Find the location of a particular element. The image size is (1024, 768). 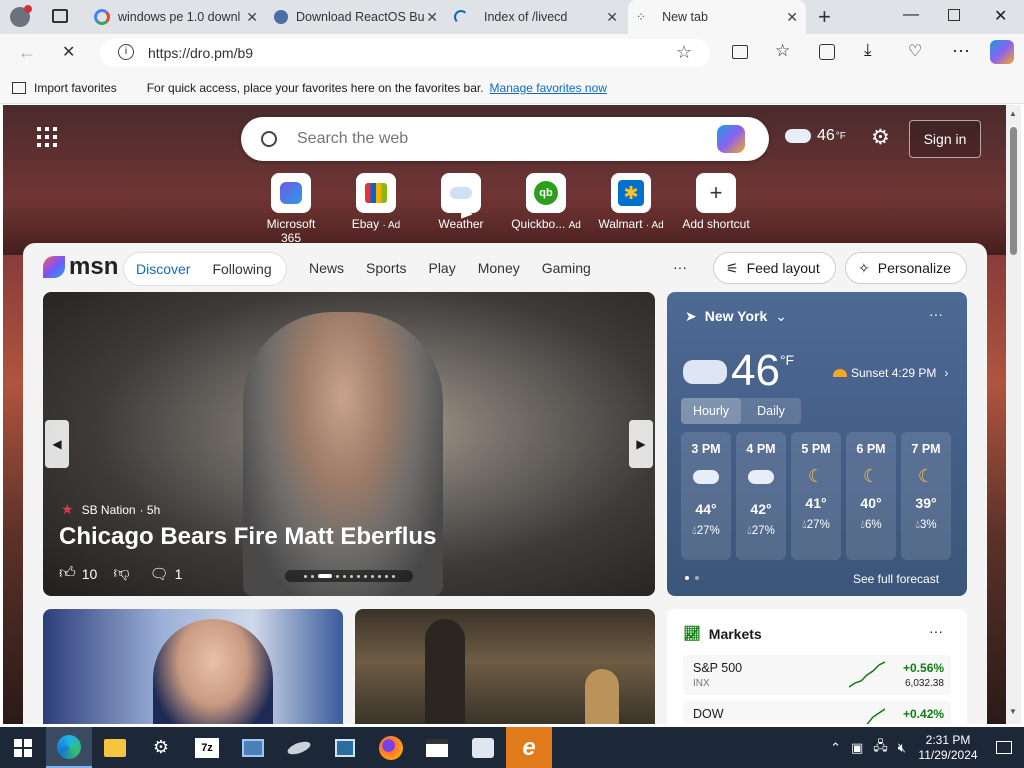

settings-taskbar-icon: ⚙ is located at coordinates (161, 747).